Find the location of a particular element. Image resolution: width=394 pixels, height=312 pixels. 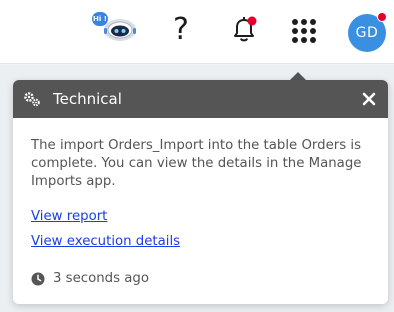

clock-icon is located at coordinates (38, 279).